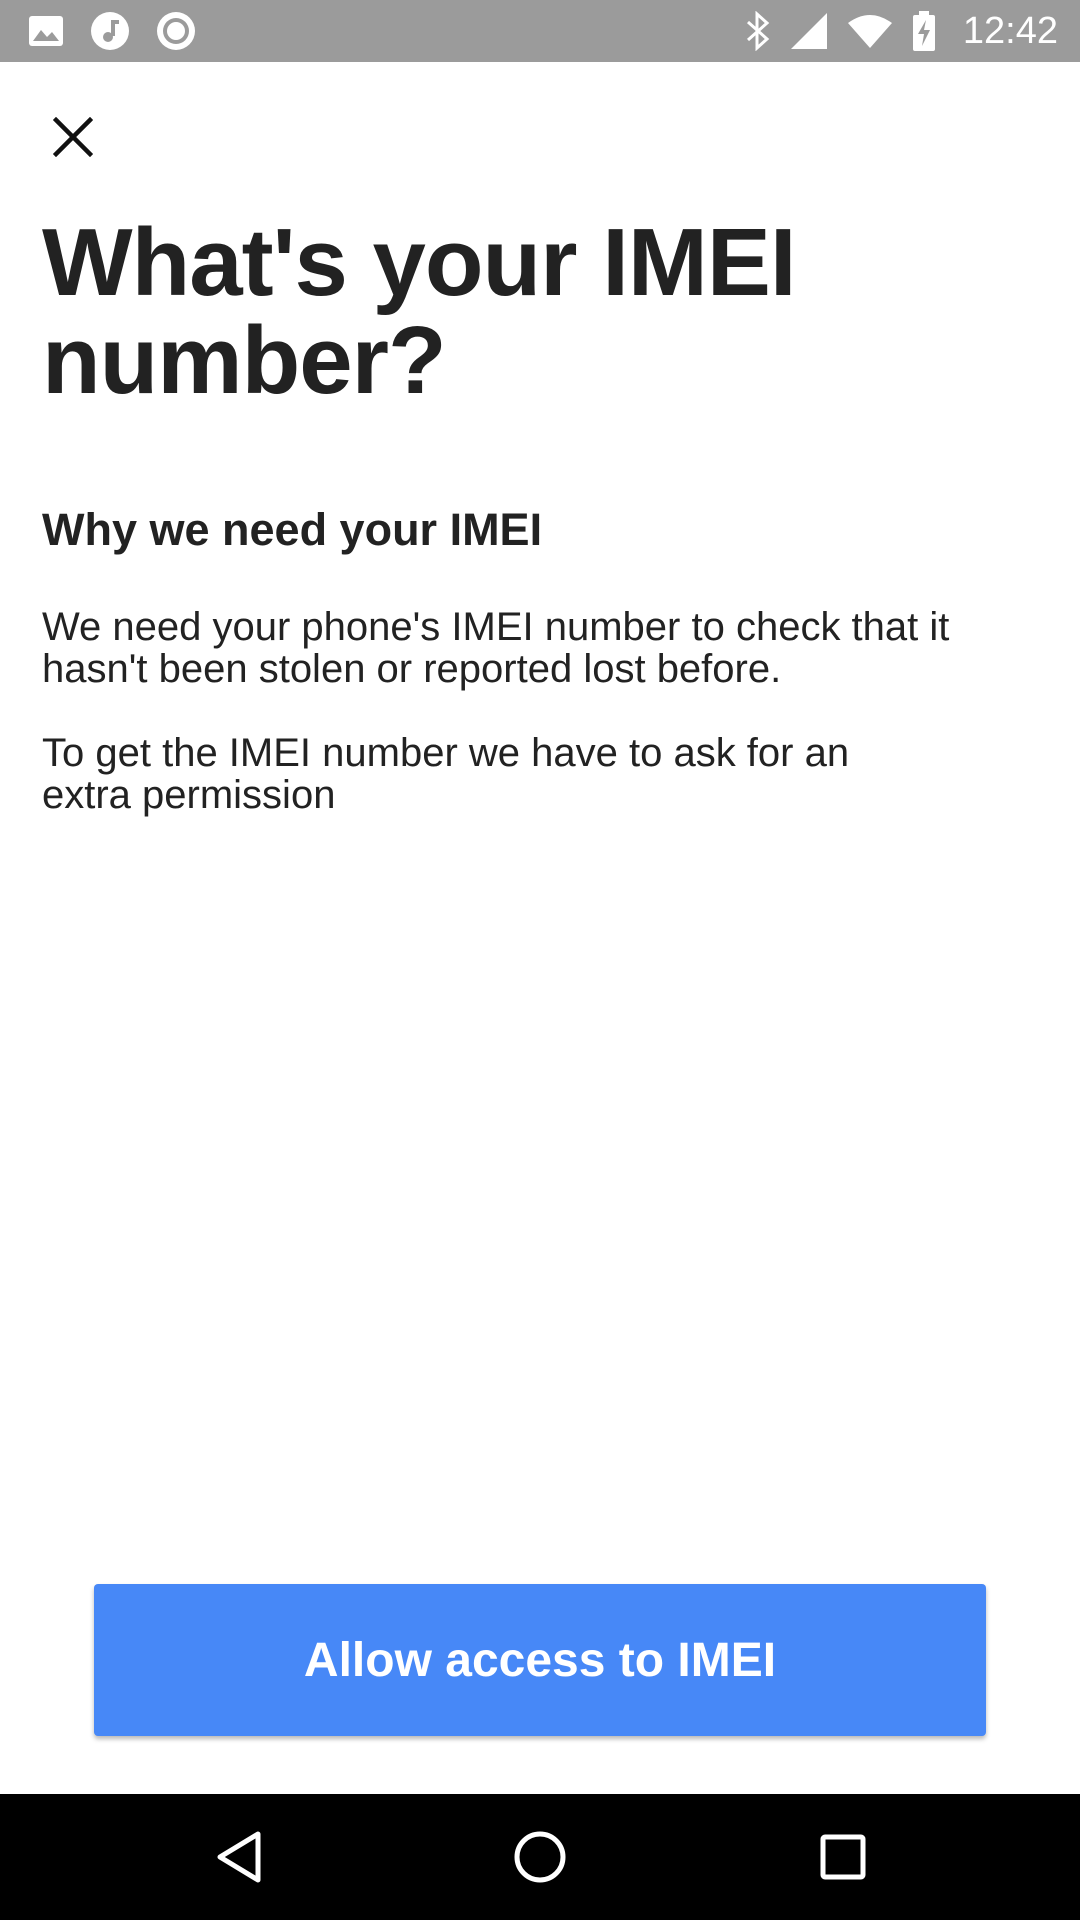 The image size is (1080, 1920). I want to click on page-title: What's your IMEI number?, so click(419, 311).